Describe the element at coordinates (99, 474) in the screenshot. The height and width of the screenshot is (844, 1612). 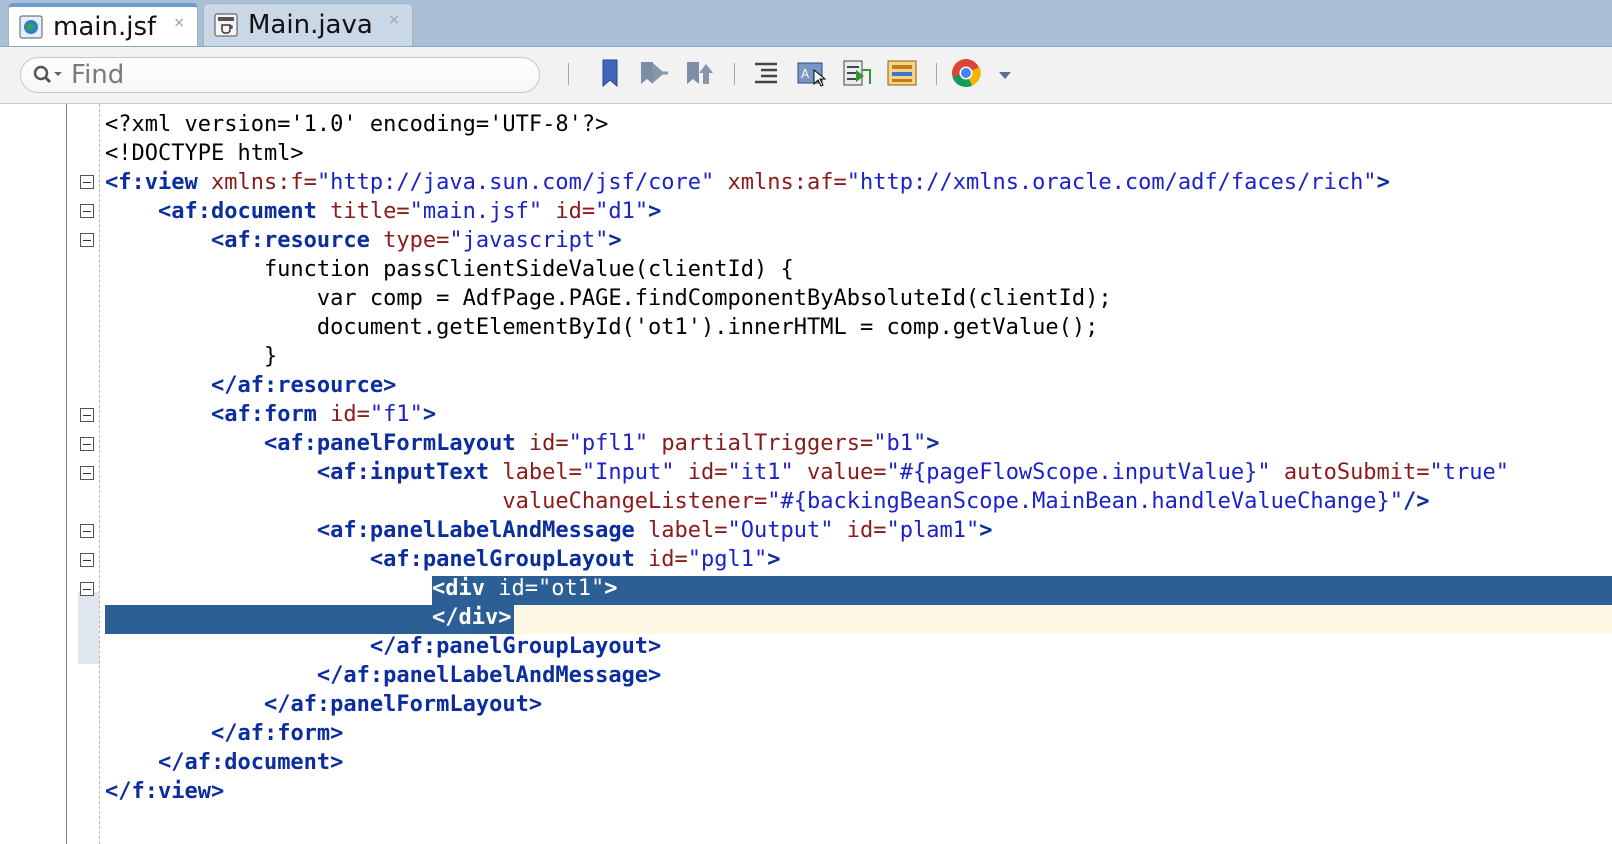
I see `fold-guide` at that location.